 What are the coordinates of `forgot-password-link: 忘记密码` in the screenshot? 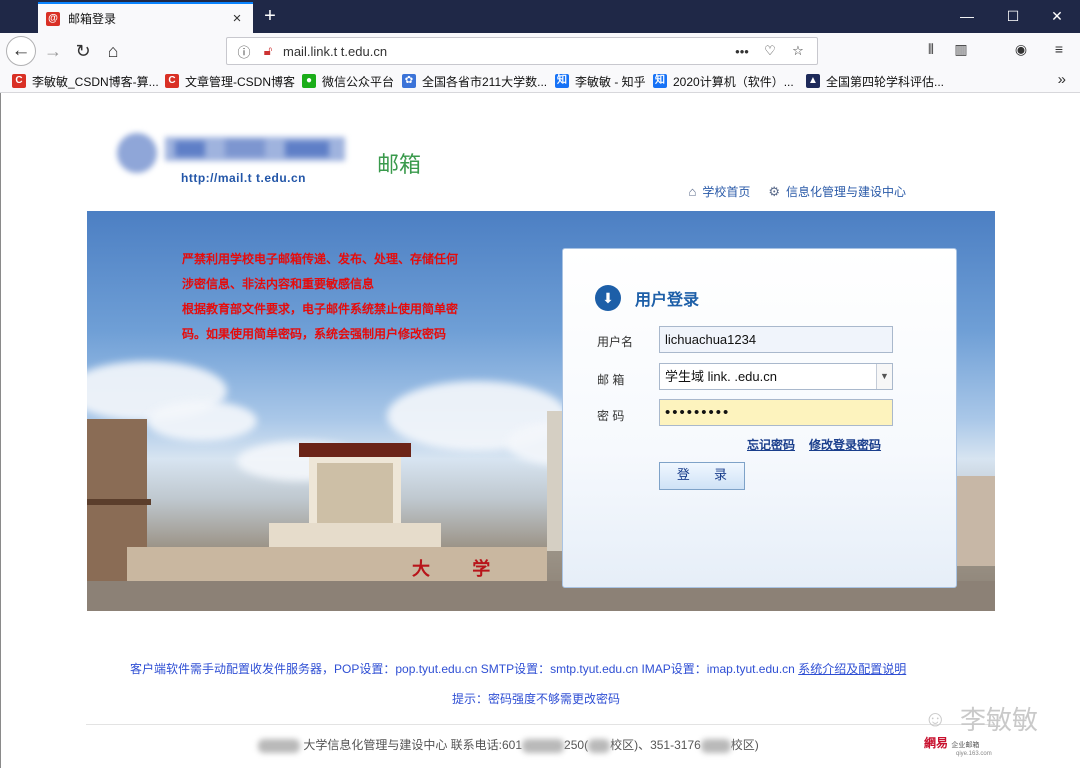 It's located at (771, 444).